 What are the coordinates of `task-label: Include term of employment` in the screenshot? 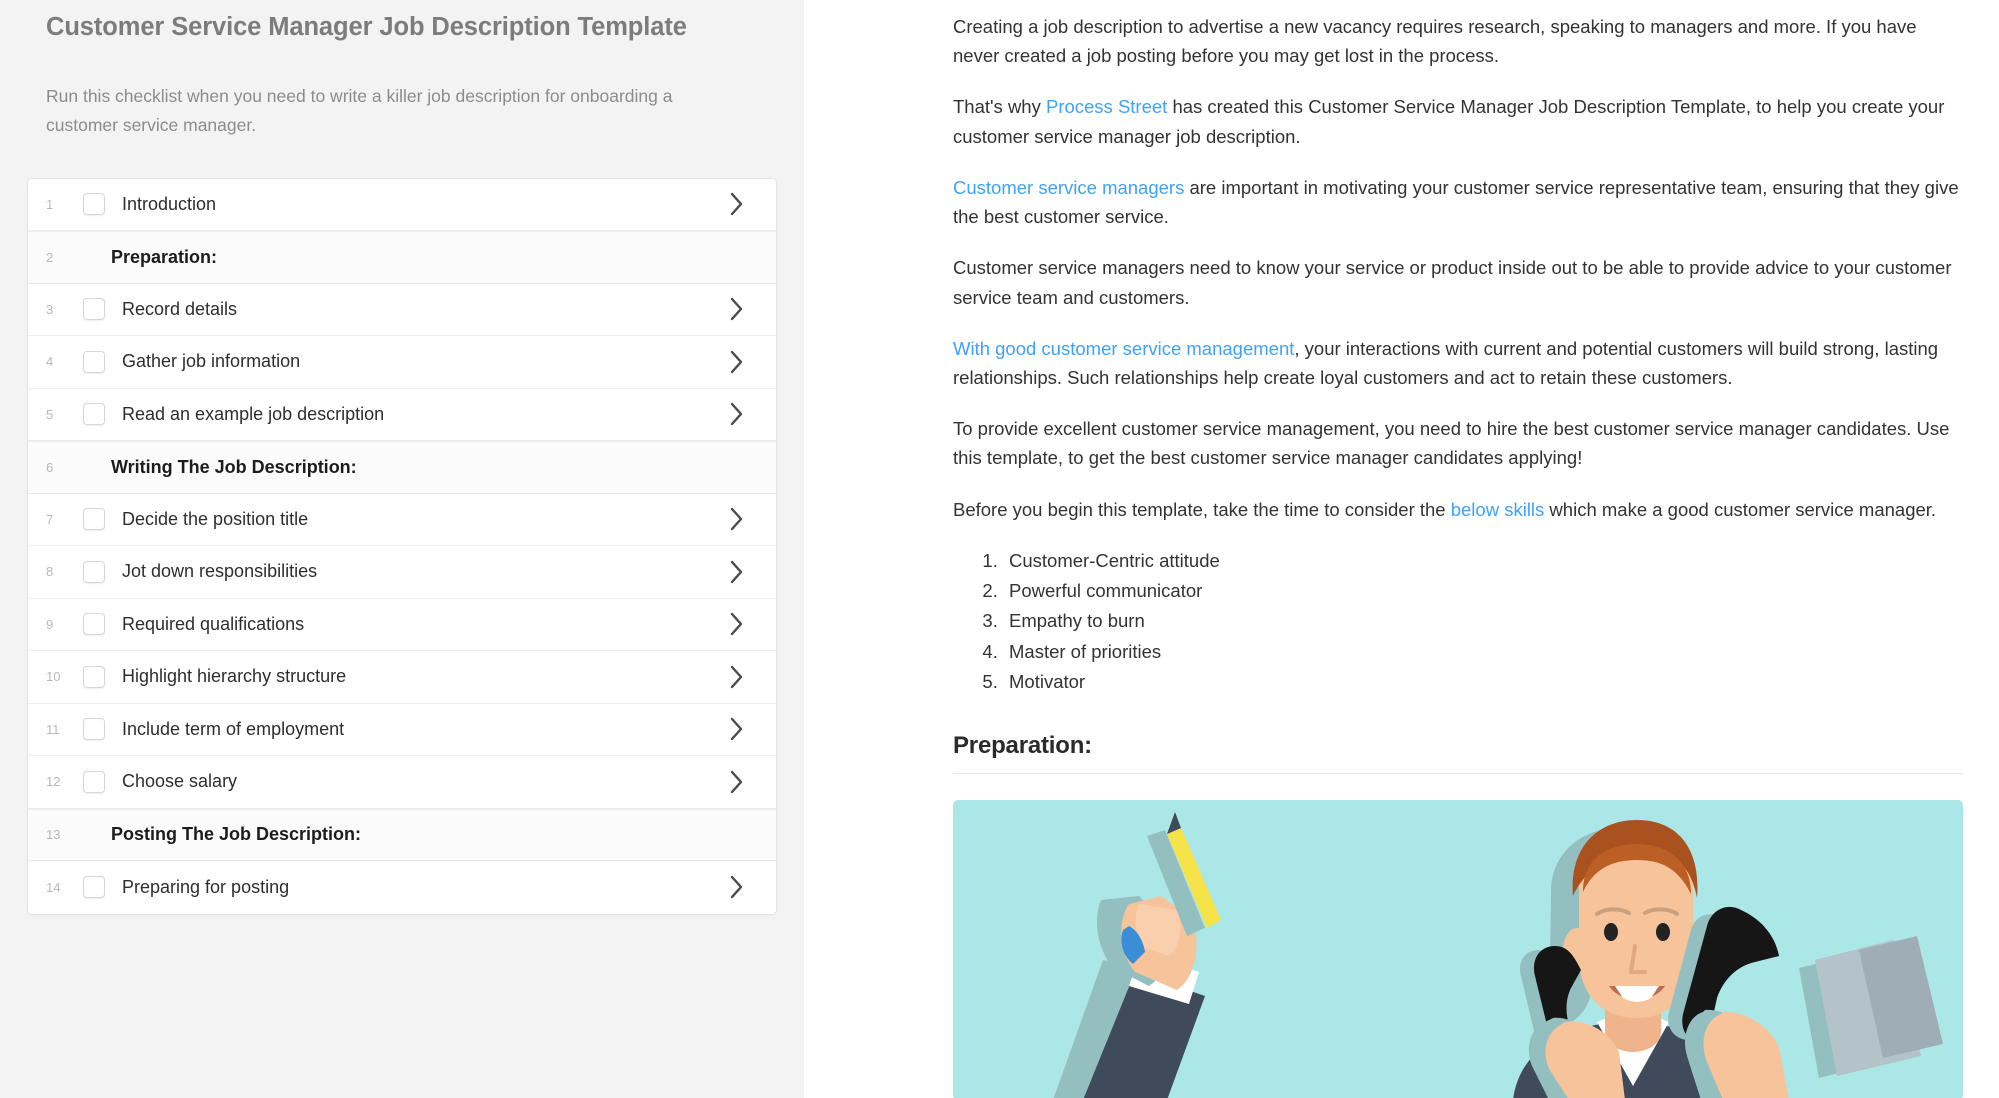 It's located at (233, 728).